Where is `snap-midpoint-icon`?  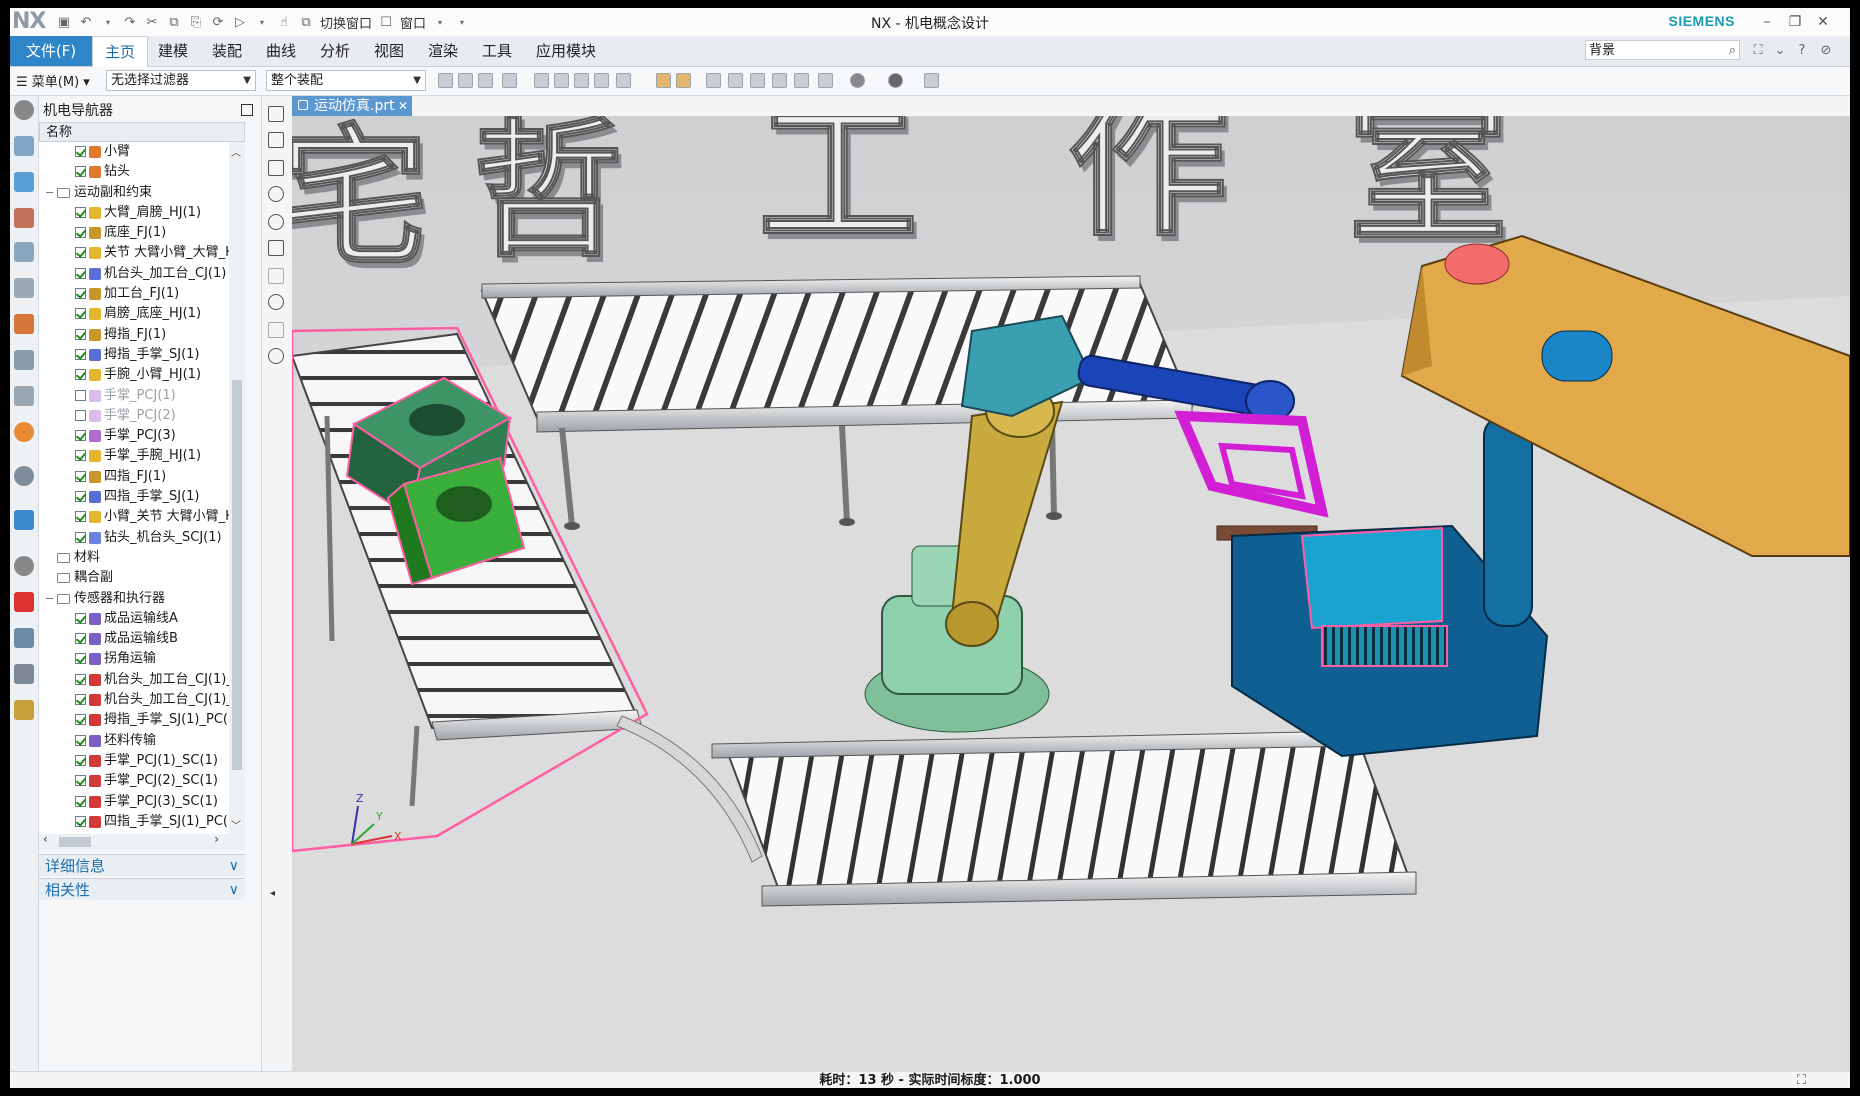
snap-midpoint-icon is located at coordinates (561, 80).